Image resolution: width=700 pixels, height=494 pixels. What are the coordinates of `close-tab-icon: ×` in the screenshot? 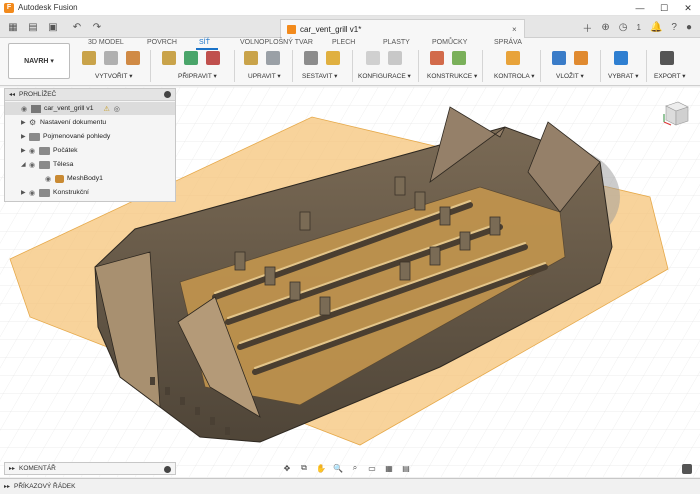 It's located at (518, 29).